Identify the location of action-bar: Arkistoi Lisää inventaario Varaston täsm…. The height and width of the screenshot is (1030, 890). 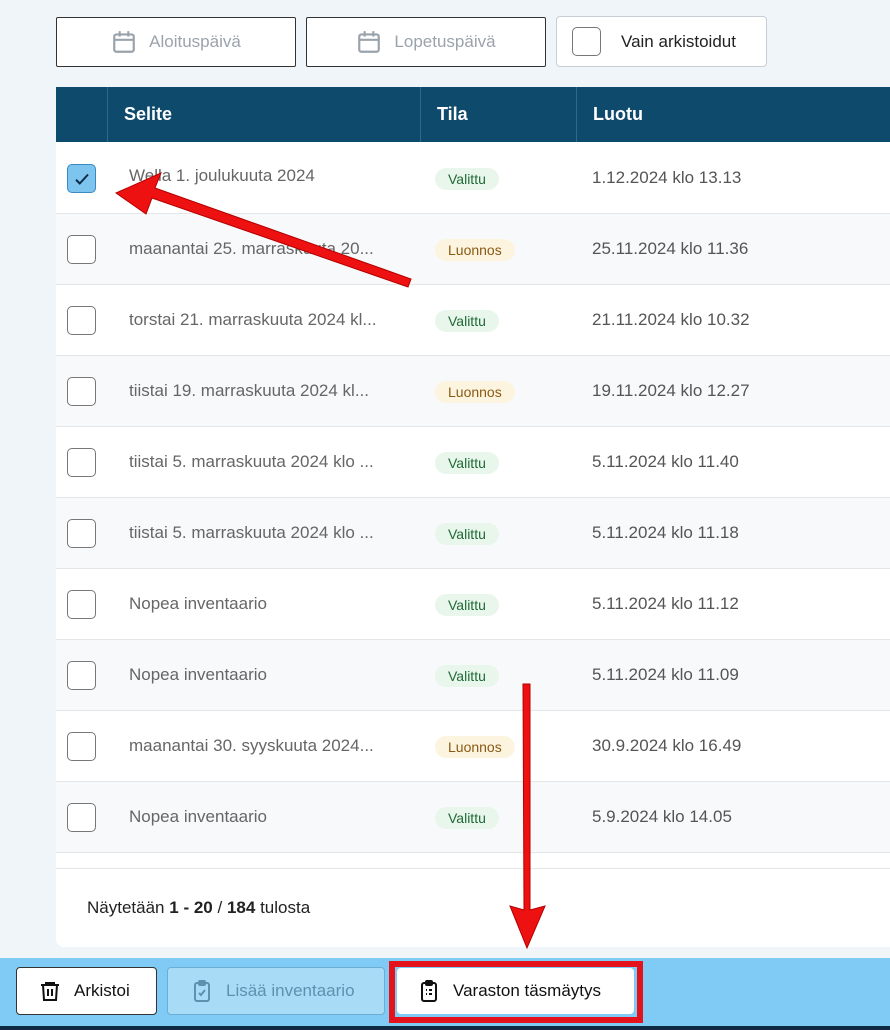
(445, 994).